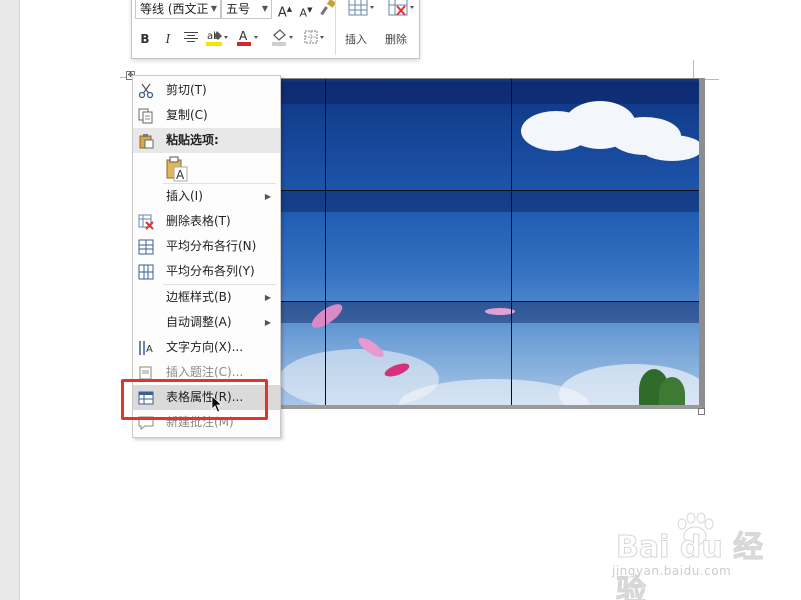  Describe the element at coordinates (198, 221) in the screenshot. I see `menu-item-label: 删除表格(T)` at that location.